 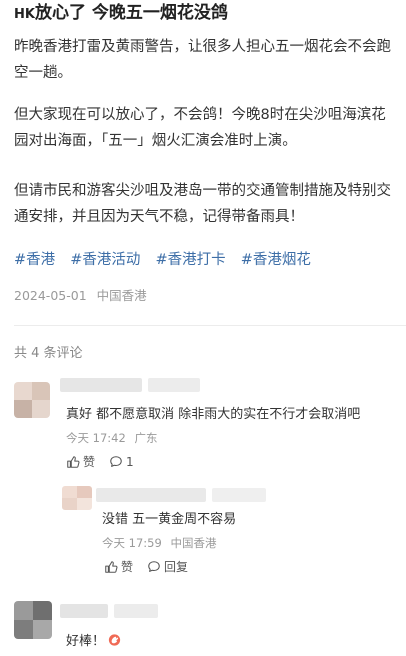 What do you see at coordinates (131, 13) in the screenshot?
I see `post-title-main: 放心了 今晚五一烟花没鸽` at bounding box center [131, 13].